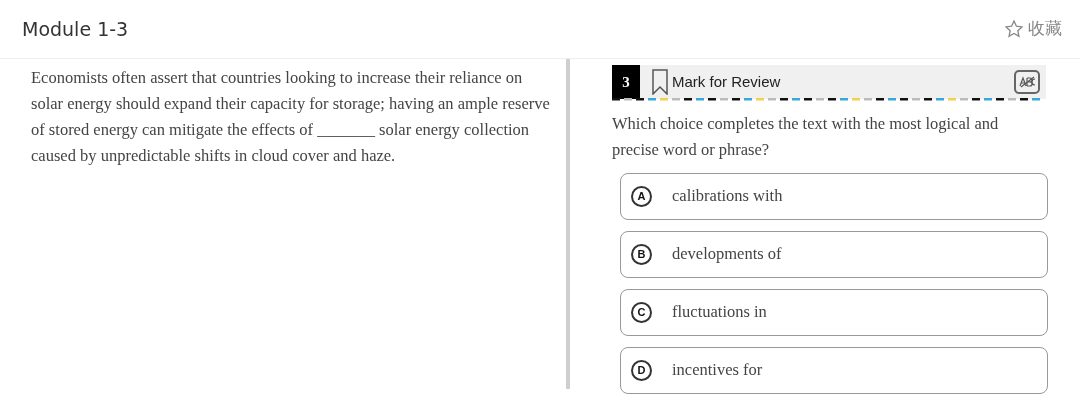 This screenshot has height=409, width=1080. What do you see at coordinates (1027, 82) in the screenshot?
I see `strikethrough-tool-icon` at bounding box center [1027, 82].